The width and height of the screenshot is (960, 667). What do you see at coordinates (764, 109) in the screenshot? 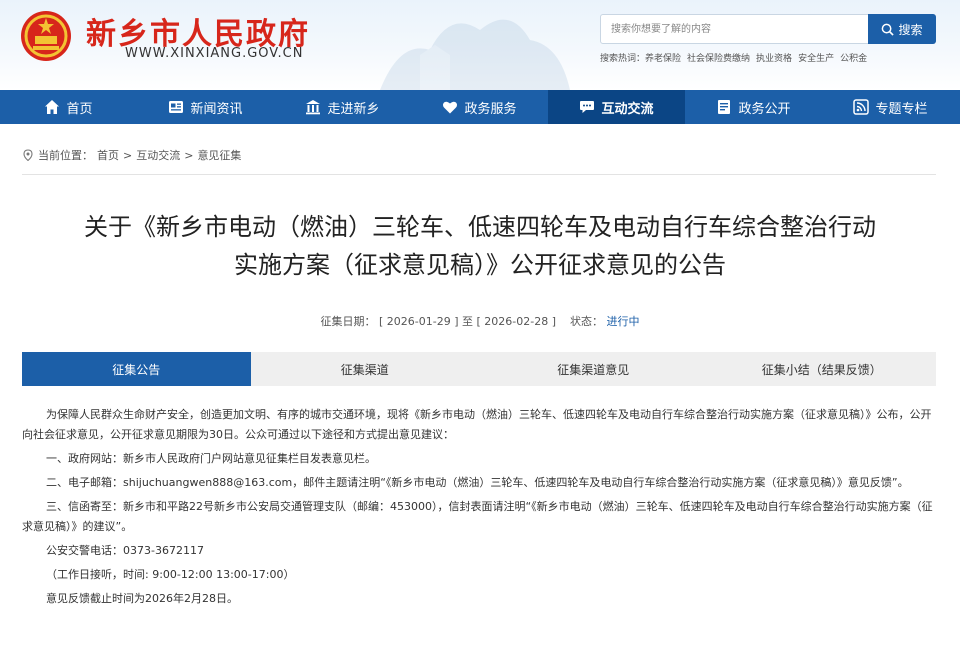
I see `nav-item-label: 政务公开` at bounding box center [764, 109].